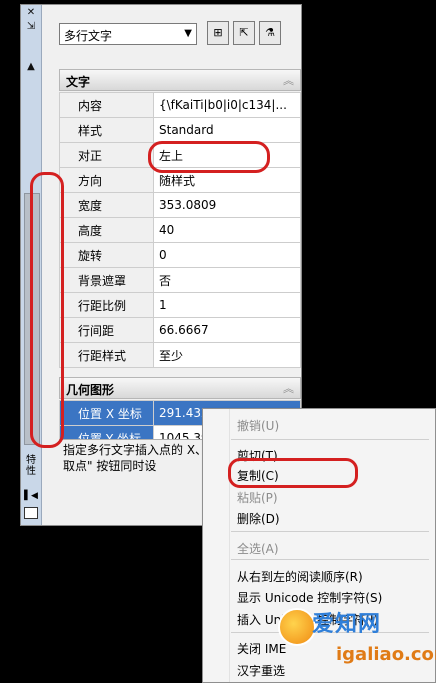 The image size is (436, 683). What do you see at coordinates (227, 355) in the screenshot?
I see `property-value: 至少` at bounding box center [227, 355].